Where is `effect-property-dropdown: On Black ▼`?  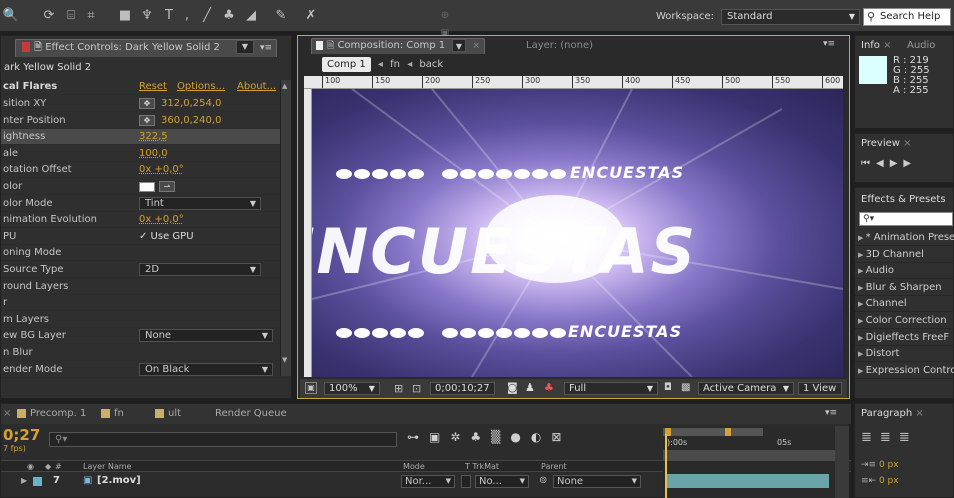
effect-property-dropdown: On Black ▼ is located at coordinates (206, 369).